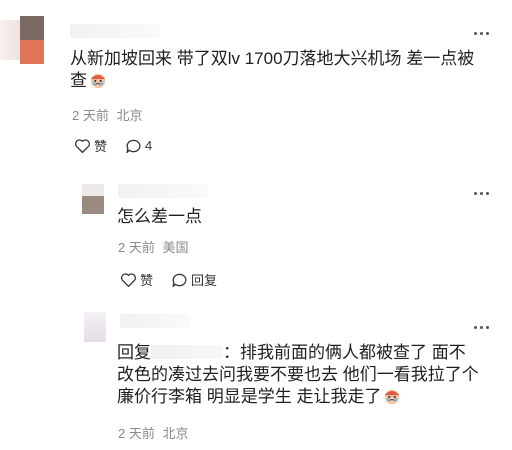 This screenshot has height=450, width=512. Describe the element at coordinates (175, 247) in the screenshot. I see `location: 美国` at that location.